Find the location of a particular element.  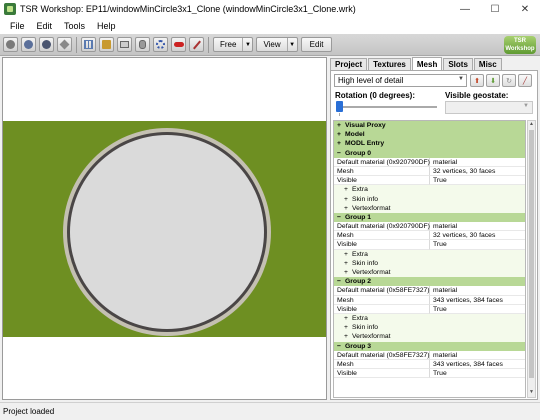

menu-tools: Tools is located at coordinates (74, 26).